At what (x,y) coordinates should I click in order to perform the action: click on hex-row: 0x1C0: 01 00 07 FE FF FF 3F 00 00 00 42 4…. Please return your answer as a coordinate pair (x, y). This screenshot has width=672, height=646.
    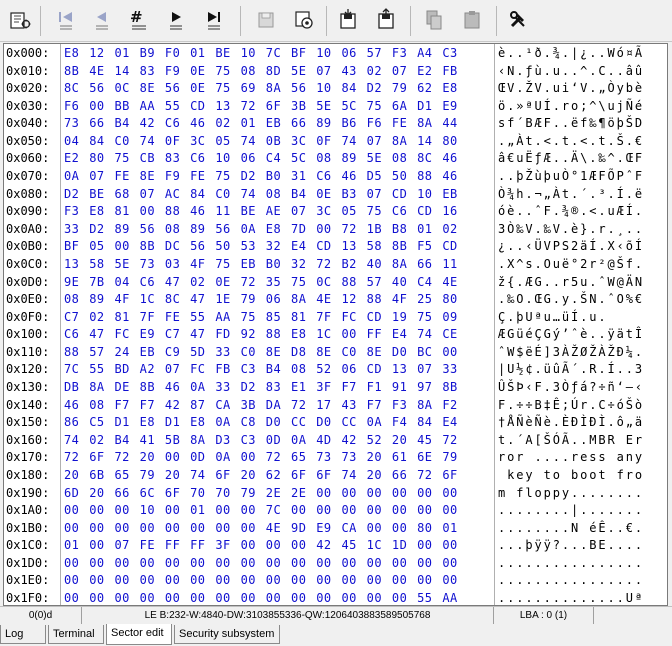
    Looking at the image, I should click on (335, 545).